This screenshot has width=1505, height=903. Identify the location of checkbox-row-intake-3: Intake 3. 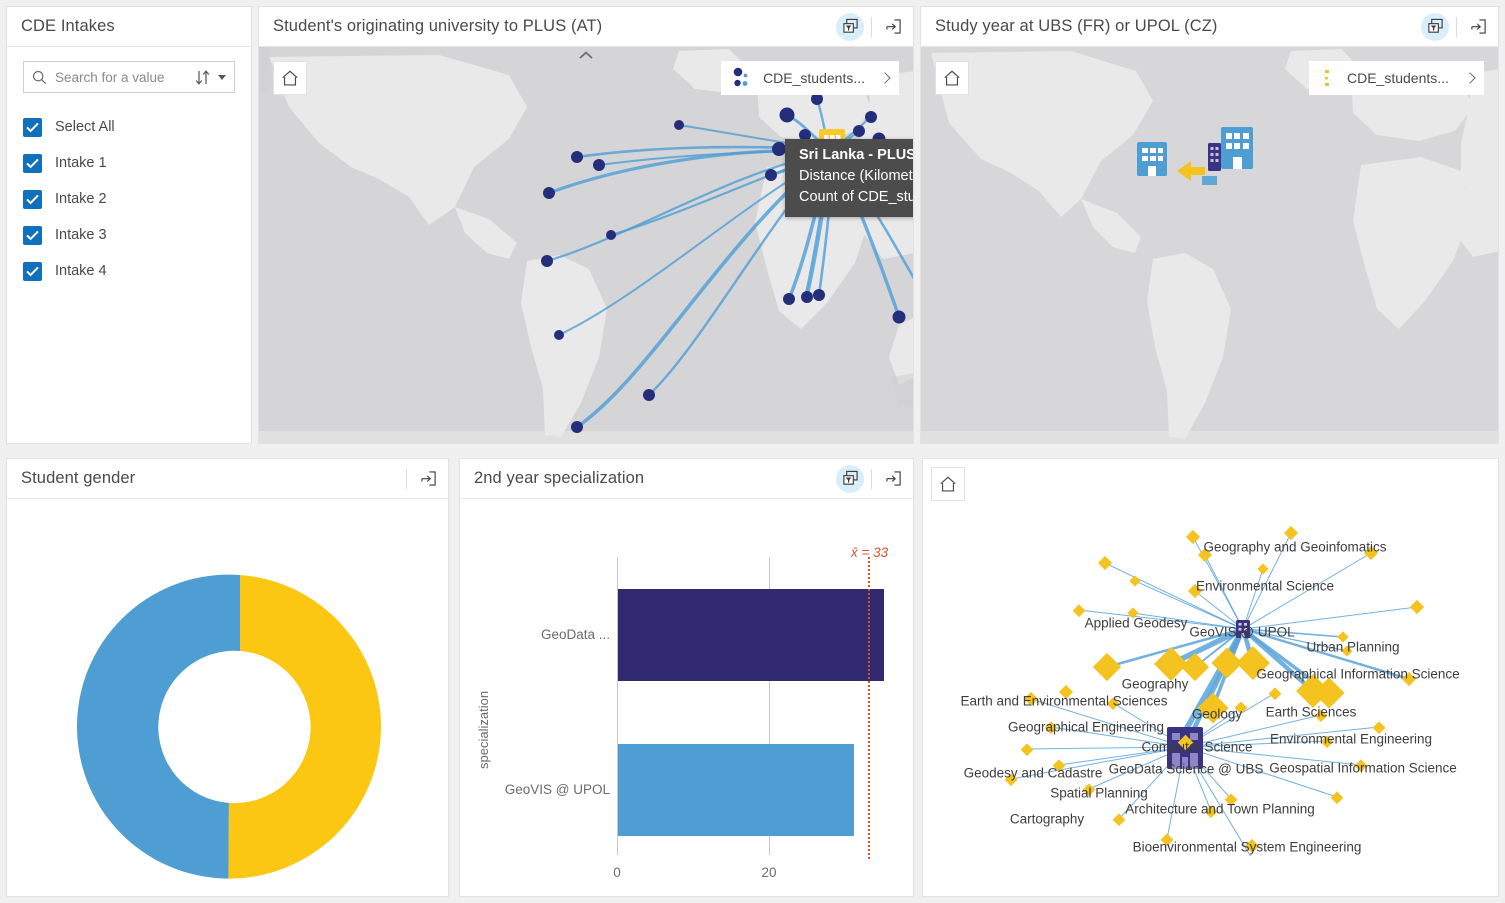
(129, 235).